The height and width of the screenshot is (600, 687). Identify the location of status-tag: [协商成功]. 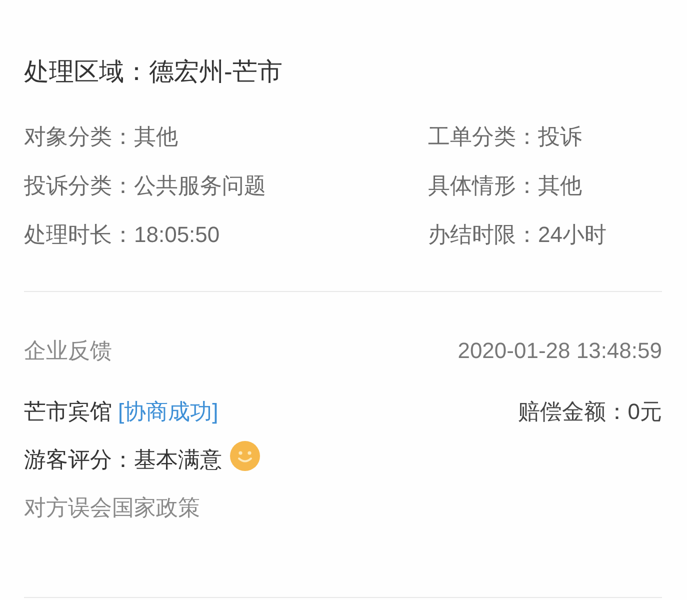
(168, 412).